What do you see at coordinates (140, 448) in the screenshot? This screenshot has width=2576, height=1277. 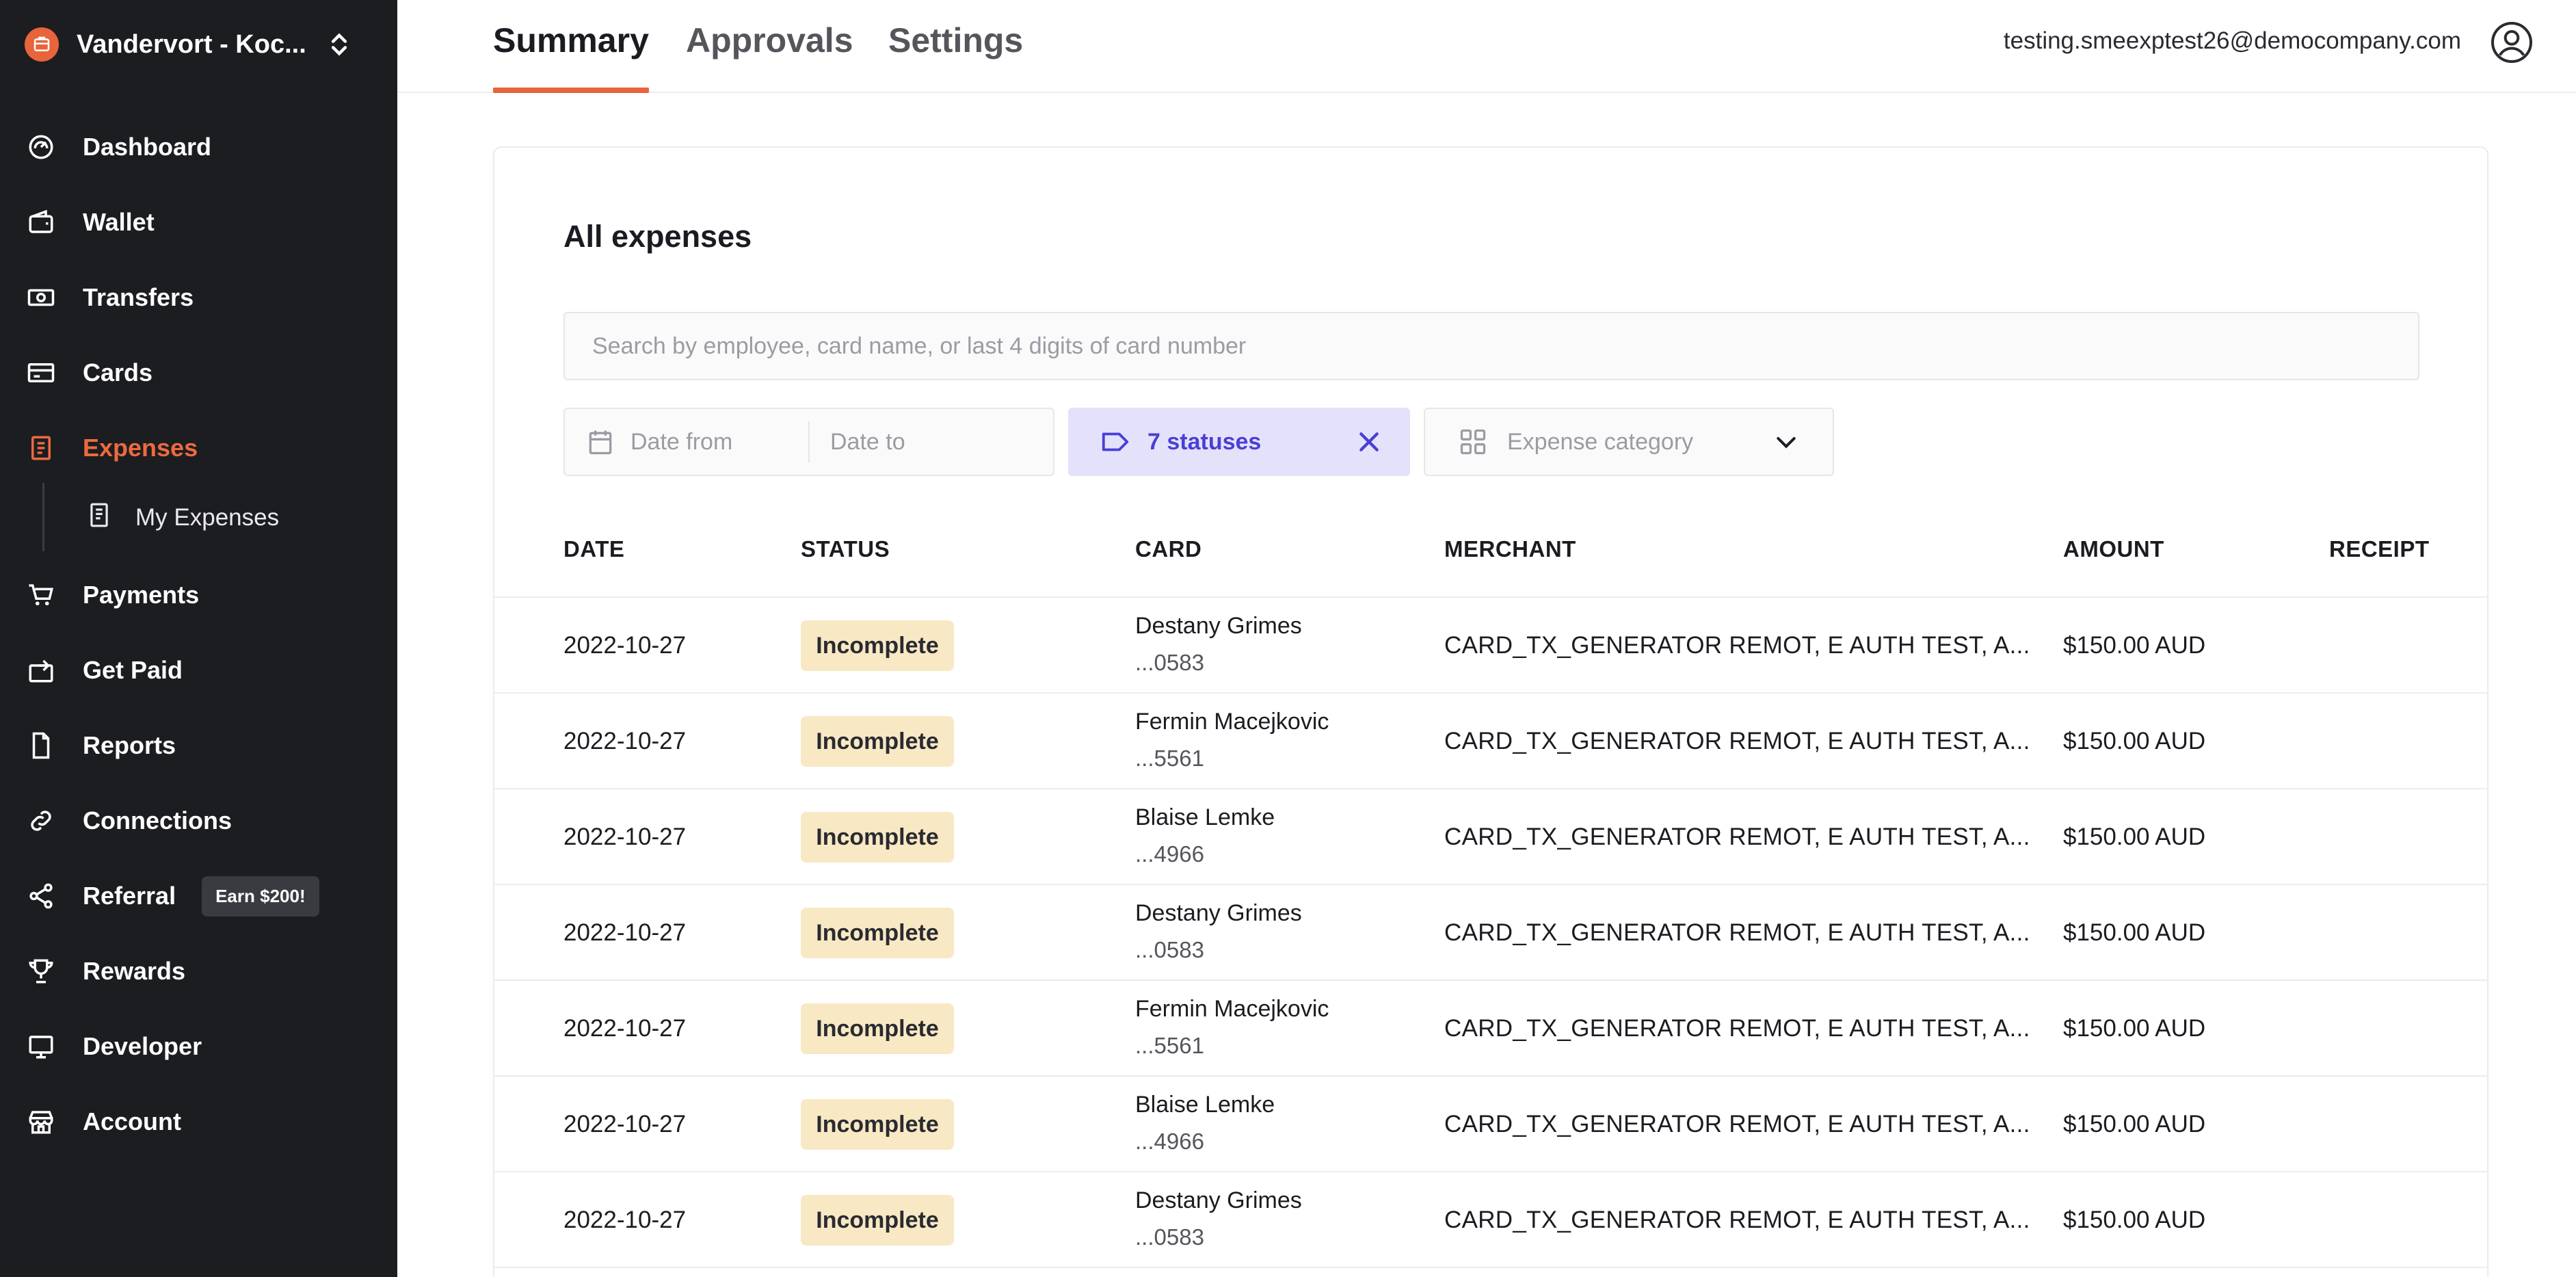 I see `sidebar-item-label: Expenses` at bounding box center [140, 448].